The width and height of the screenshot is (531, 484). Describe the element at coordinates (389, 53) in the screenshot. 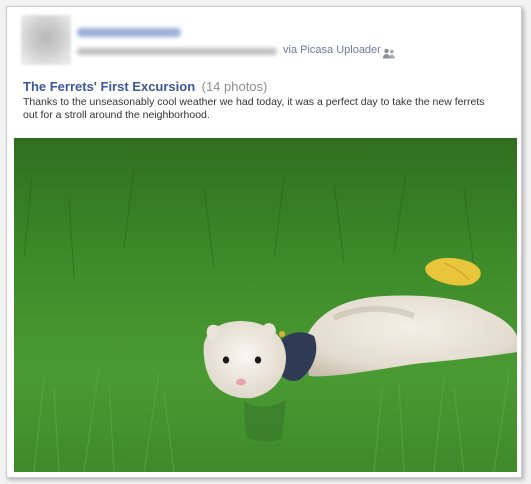

I see `people-icon` at that location.